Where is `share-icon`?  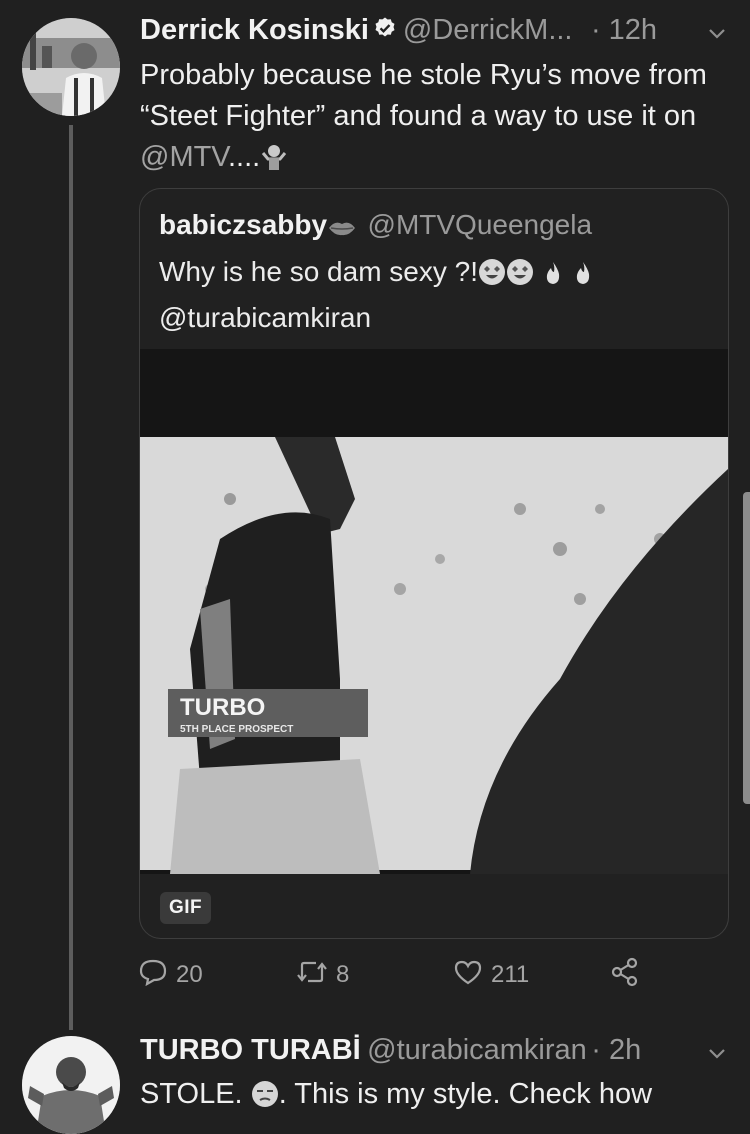 share-icon is located at coordinates (625, 975).